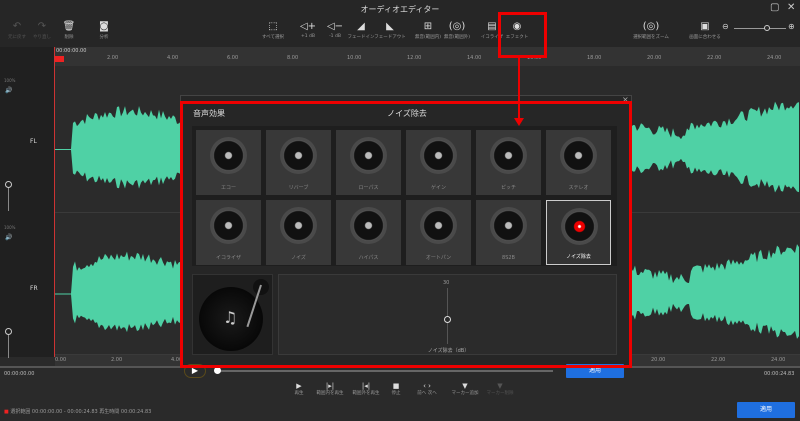 Image resolution: width=800 pixels, height=421 pixels. I want to click on toolbar-label: すべて選択, so click(272, 37).